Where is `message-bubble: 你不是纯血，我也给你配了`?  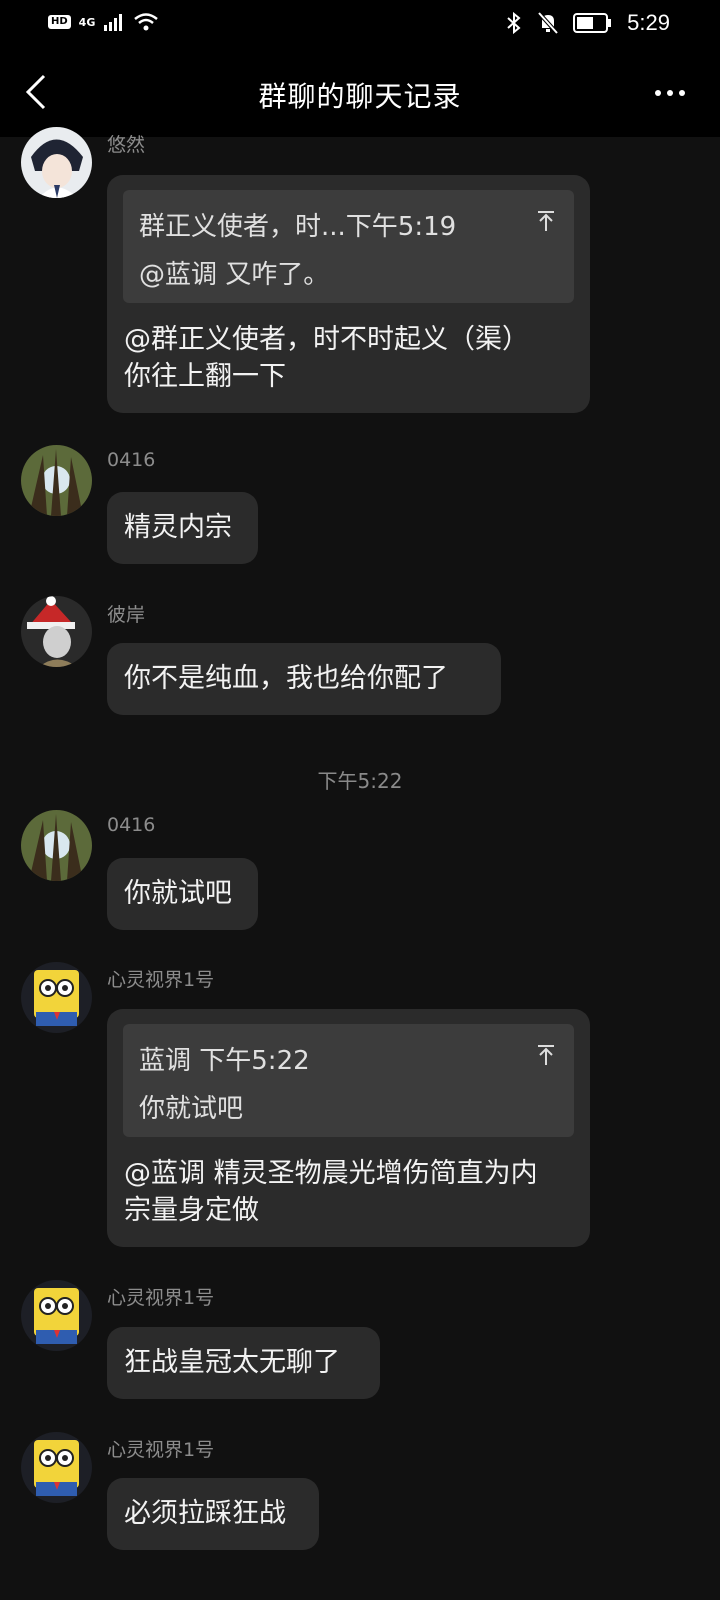
message-bubble: 你不是纯血，我也给你配了 is located at coordinates (304, 679).